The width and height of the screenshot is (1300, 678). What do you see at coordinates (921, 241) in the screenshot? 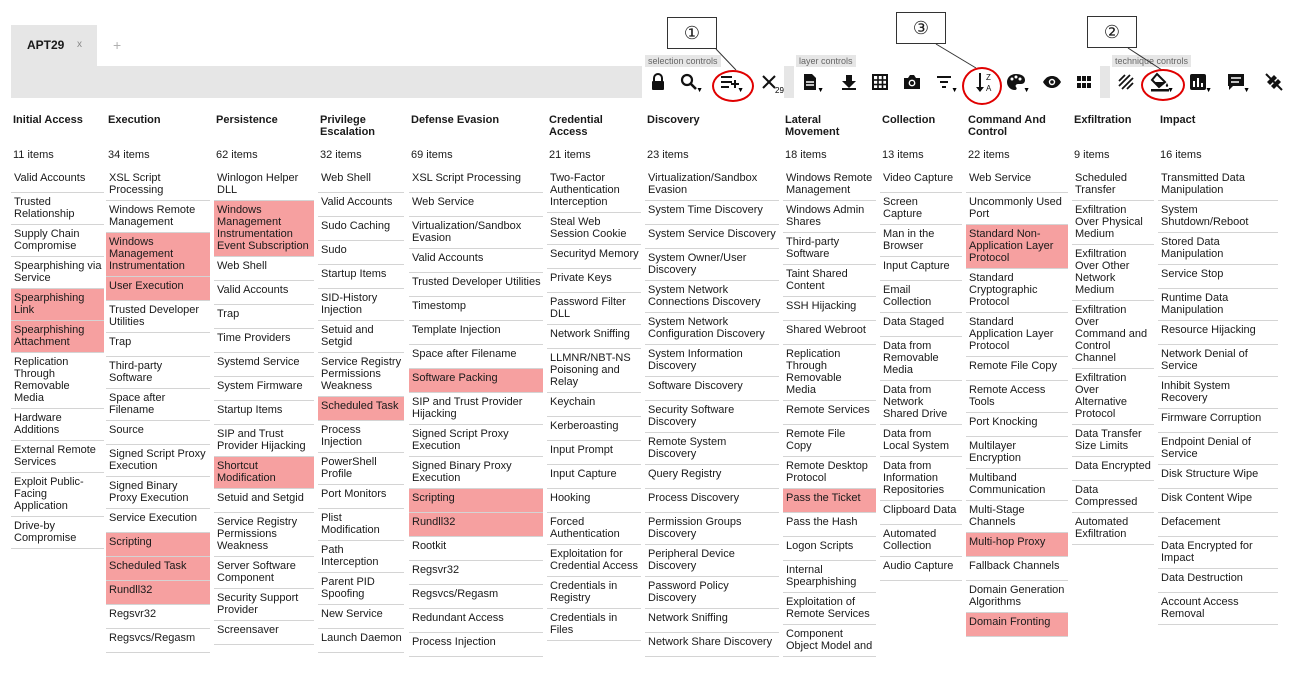
I see `technique-cell: Man in the Browser` at bounding box center [921, 241].